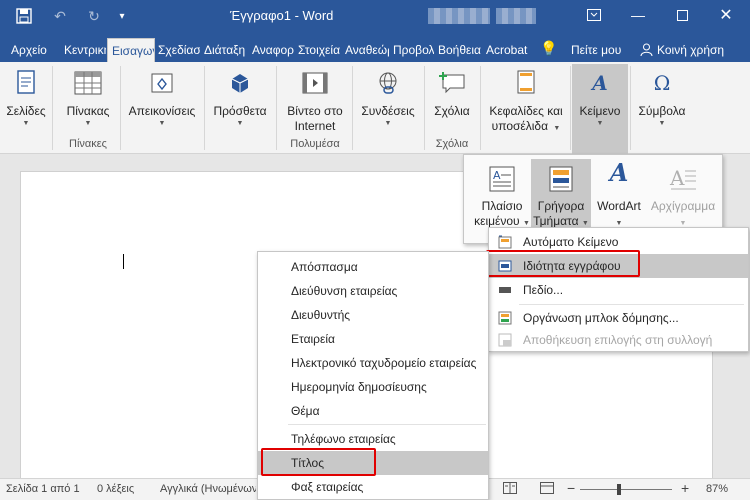 This screenshot has height=500, width=750. What do you see at coordinates (549, 50) in the screenshot?
I see `lightbulb-icon: 💡` at bounding box center [549, 50].